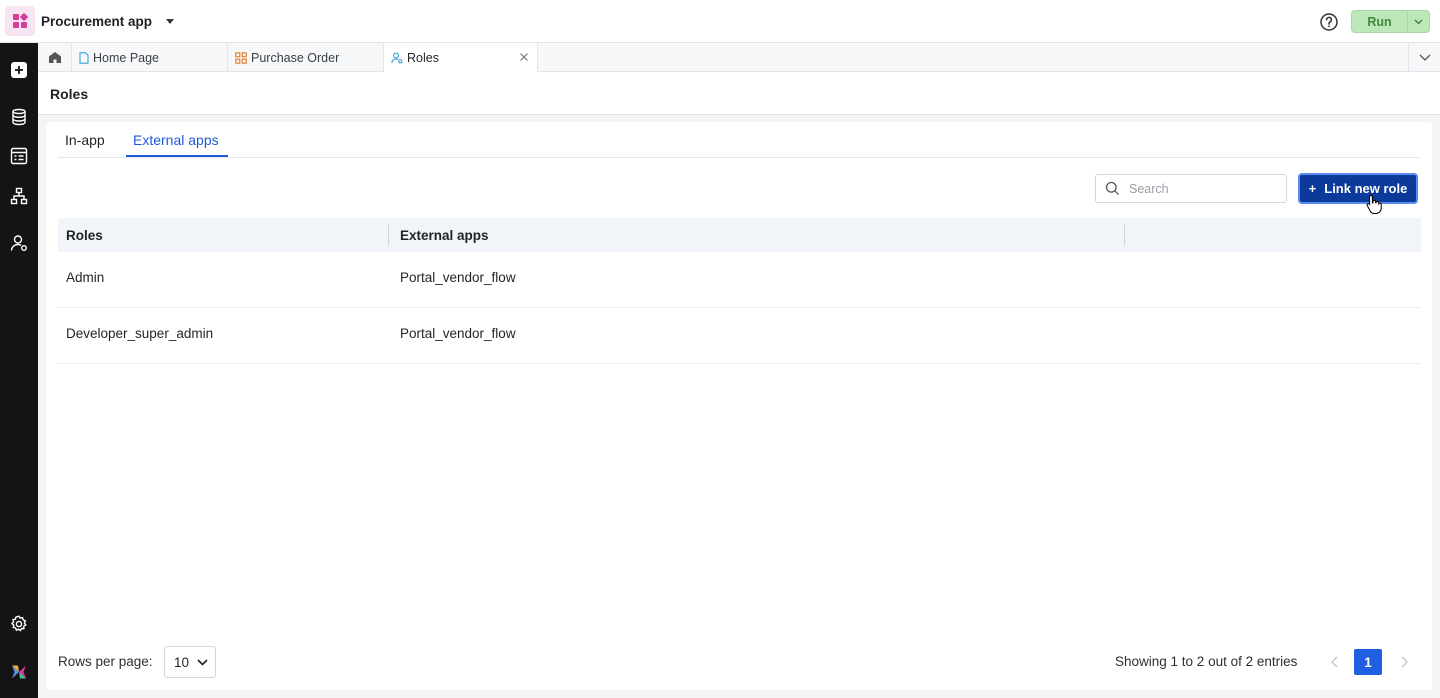  Describe the element at coordinates (19, 370) in the screenshot. I see `left-rail` at that location.